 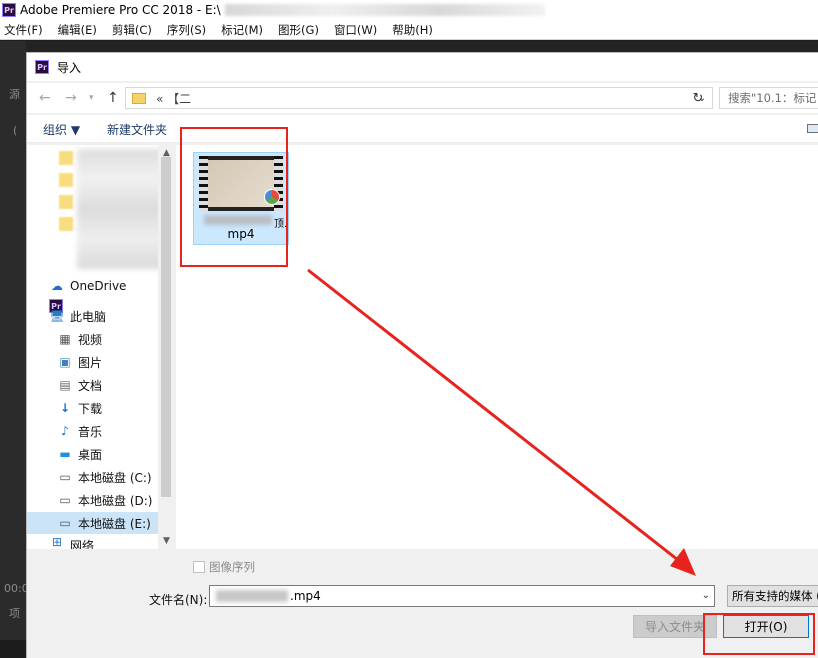 I want to click on nav-this-pc: 🖥 此电脑, so click(x=101, y=316).